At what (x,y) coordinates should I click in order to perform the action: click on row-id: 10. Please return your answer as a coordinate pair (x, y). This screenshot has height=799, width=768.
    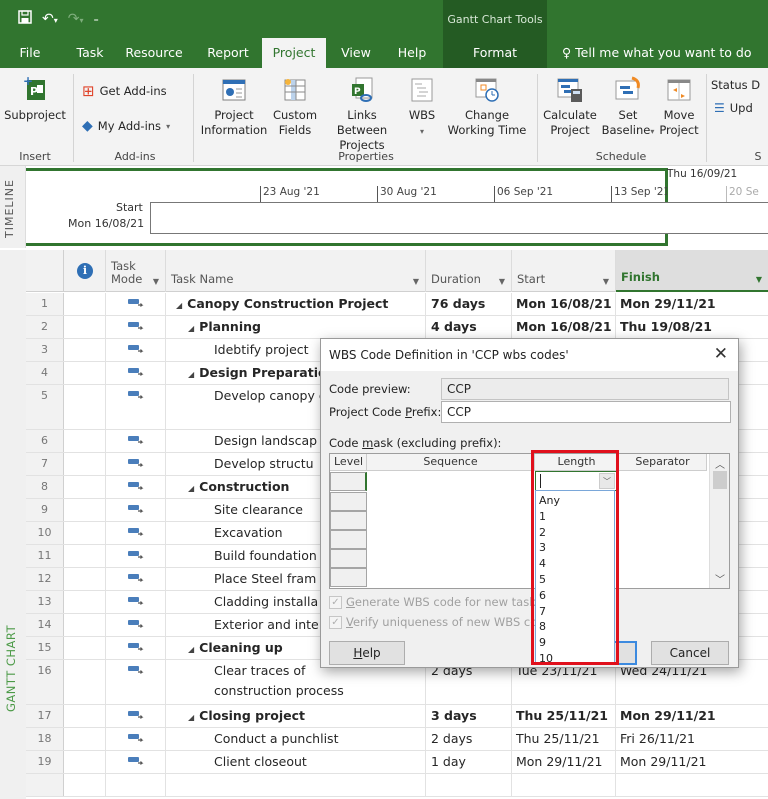
    Looking at the image, I should click on (45, 533).